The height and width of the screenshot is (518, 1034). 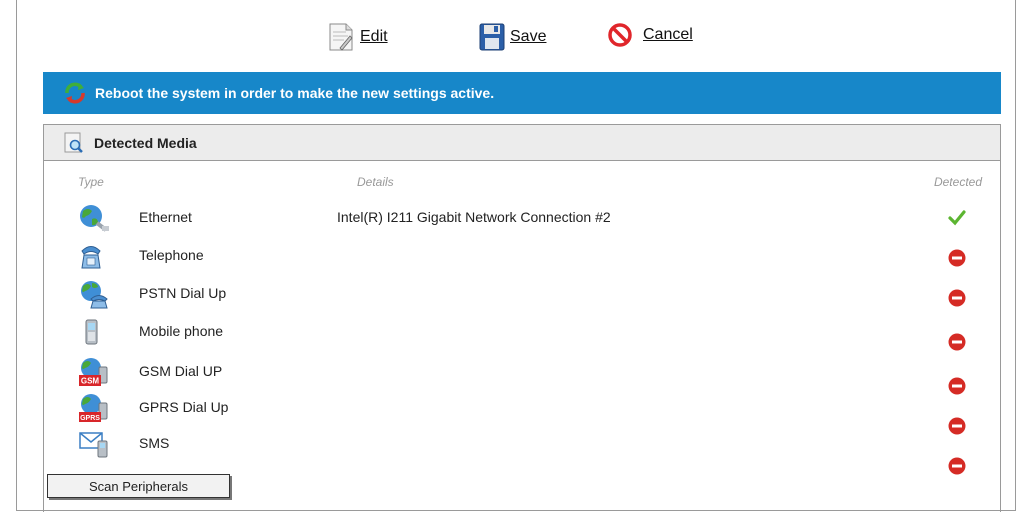 What do you see at coordinates (374, 36) in the screenshot?
I see `edit-label: Edit` at bounding box center [374, 36].